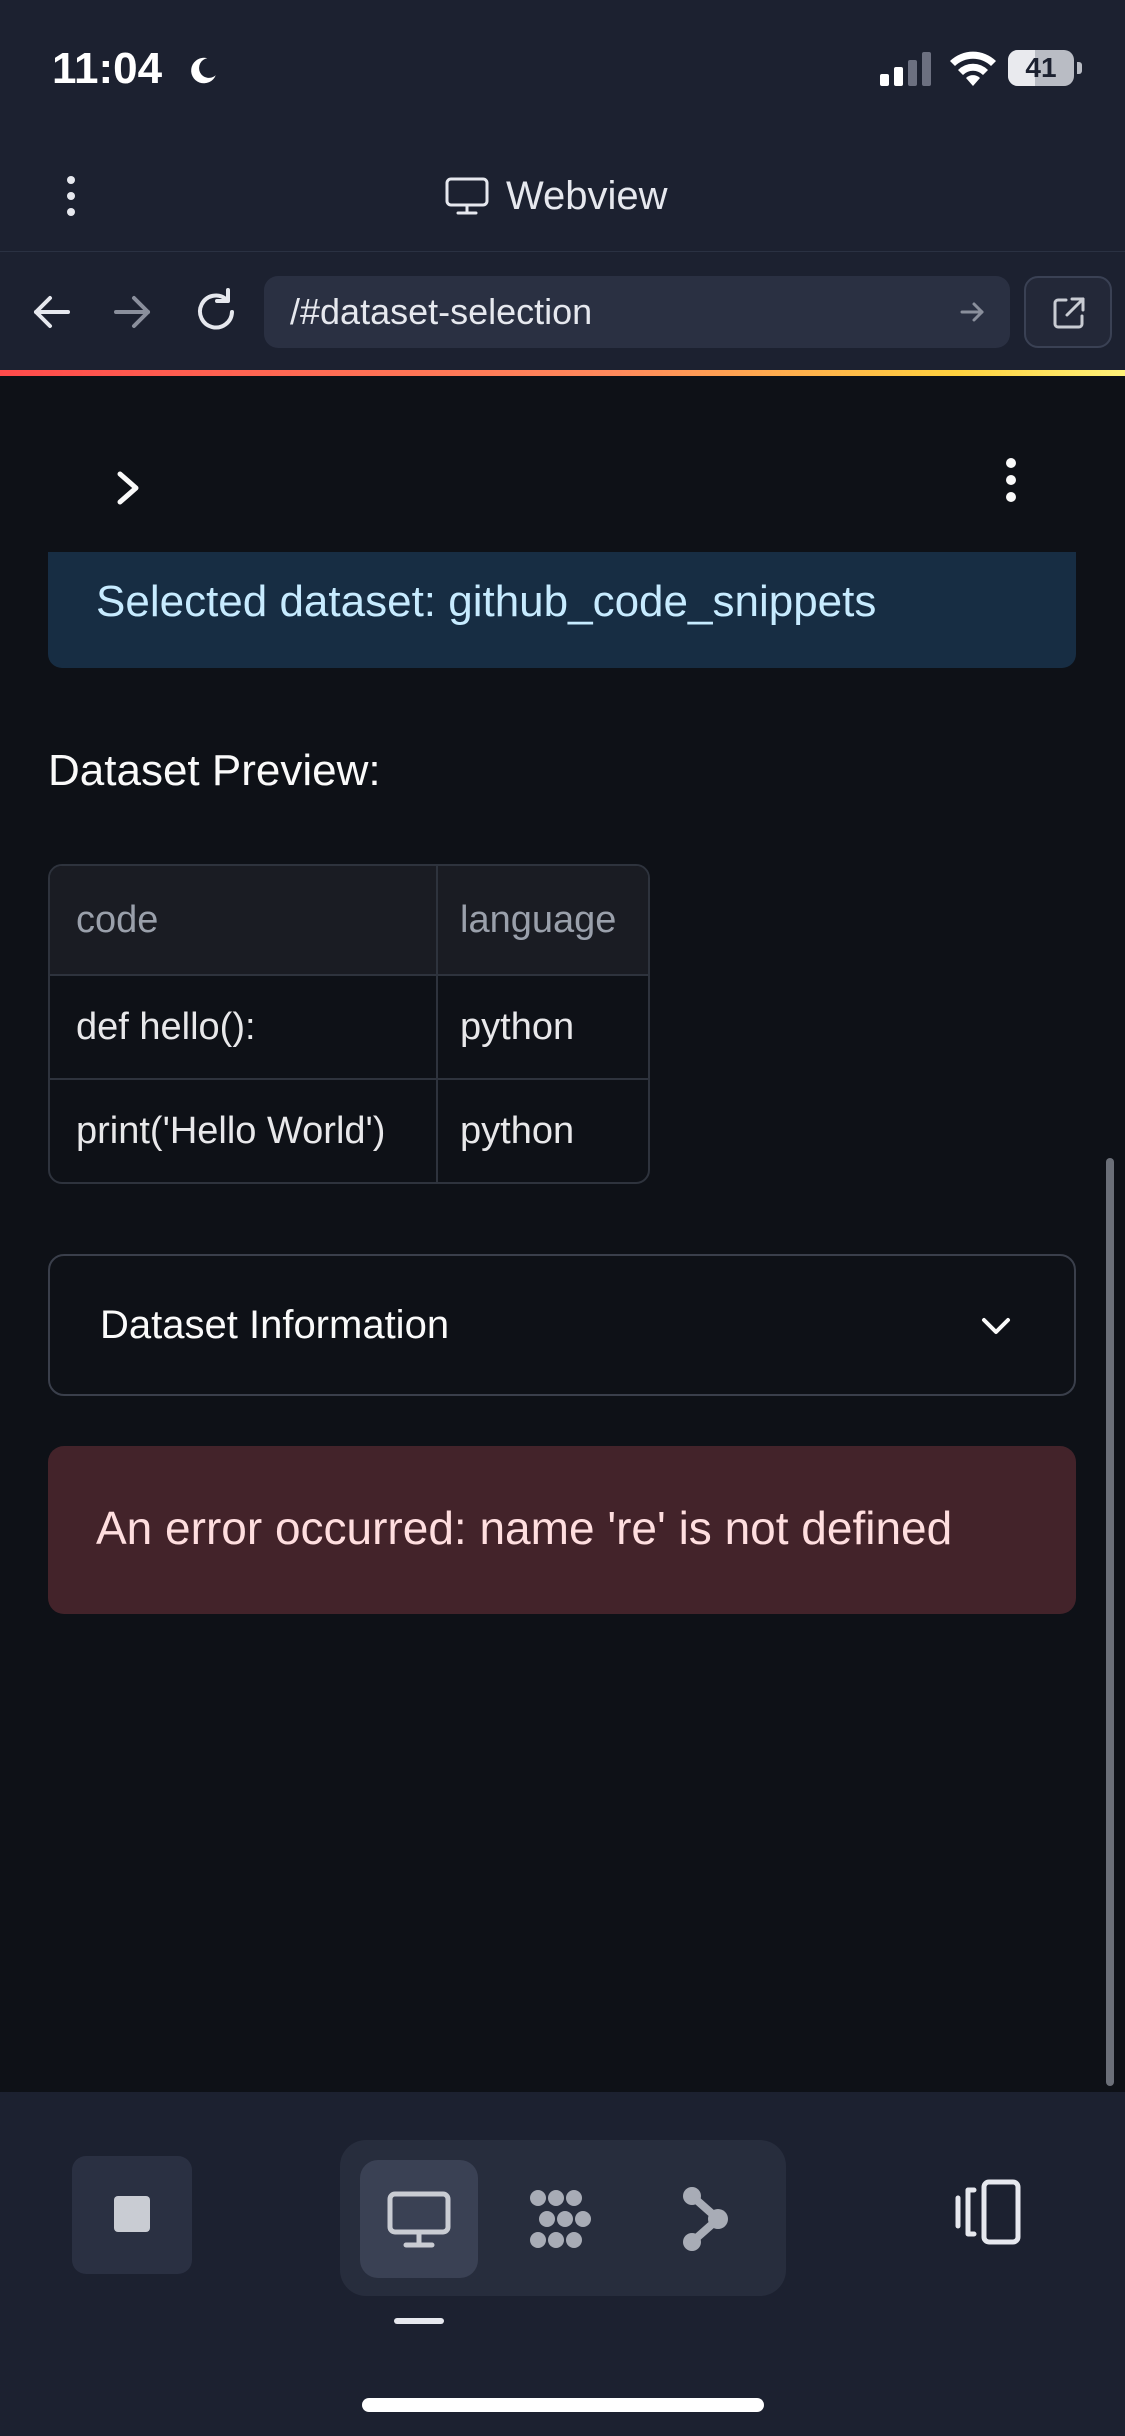 Image resolution: width=1125 pixels, height=2436 pixels. I want to click on back-arrow-icon, so click(52, 312).